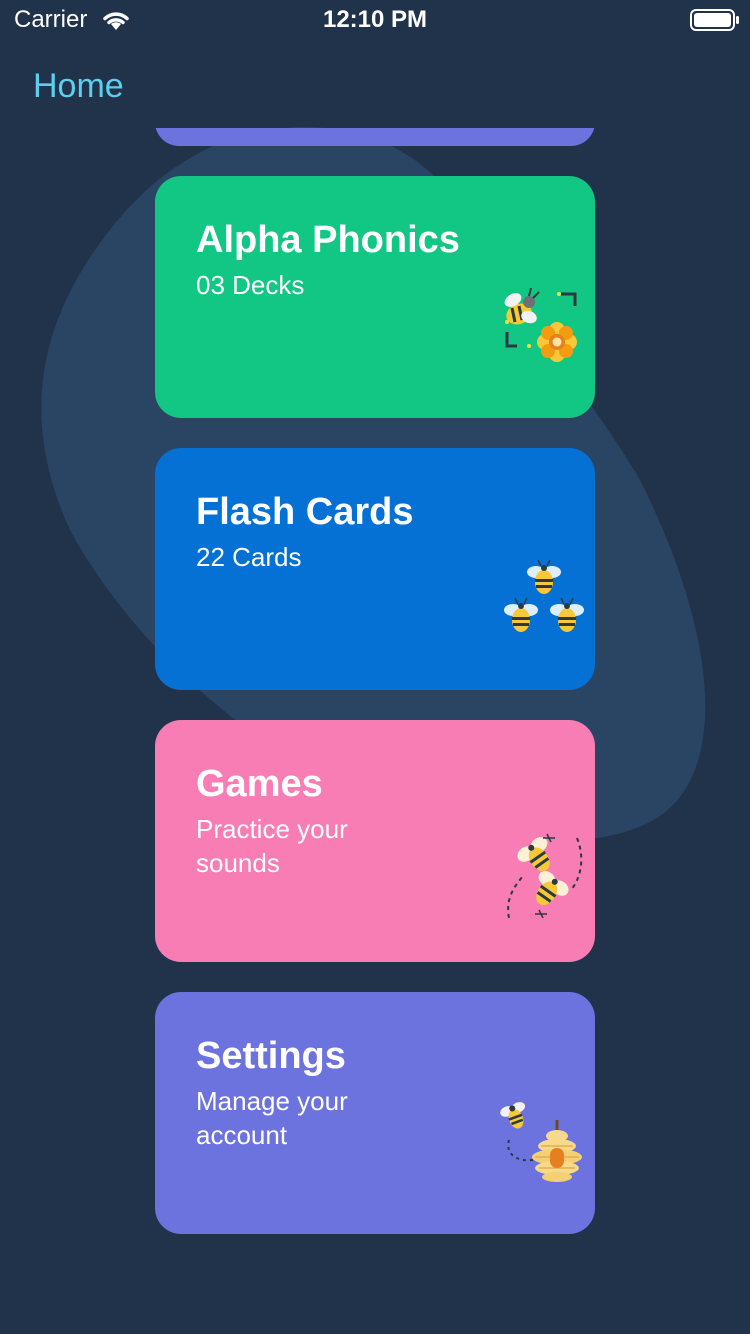  Describe the element at coordinates (375, 137) in the screenshot. I see `partially-visible-card` at that location.